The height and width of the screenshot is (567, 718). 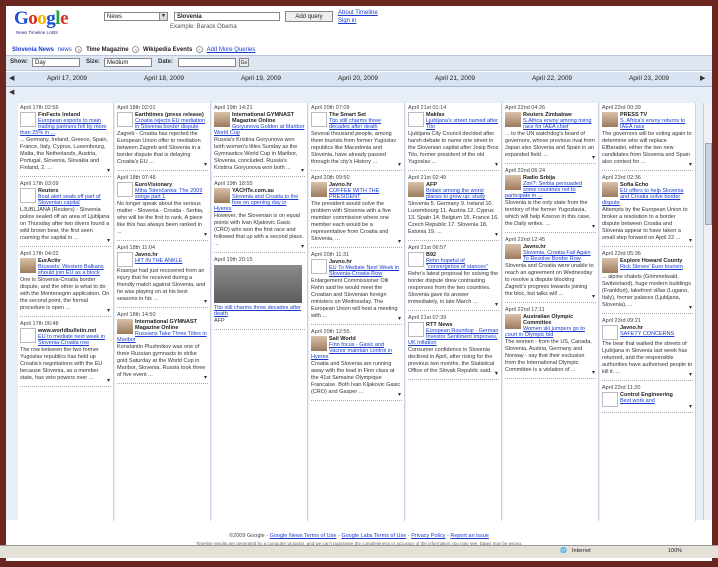 I want to click on zoom-level: 100%, so click(x=675, y=551).